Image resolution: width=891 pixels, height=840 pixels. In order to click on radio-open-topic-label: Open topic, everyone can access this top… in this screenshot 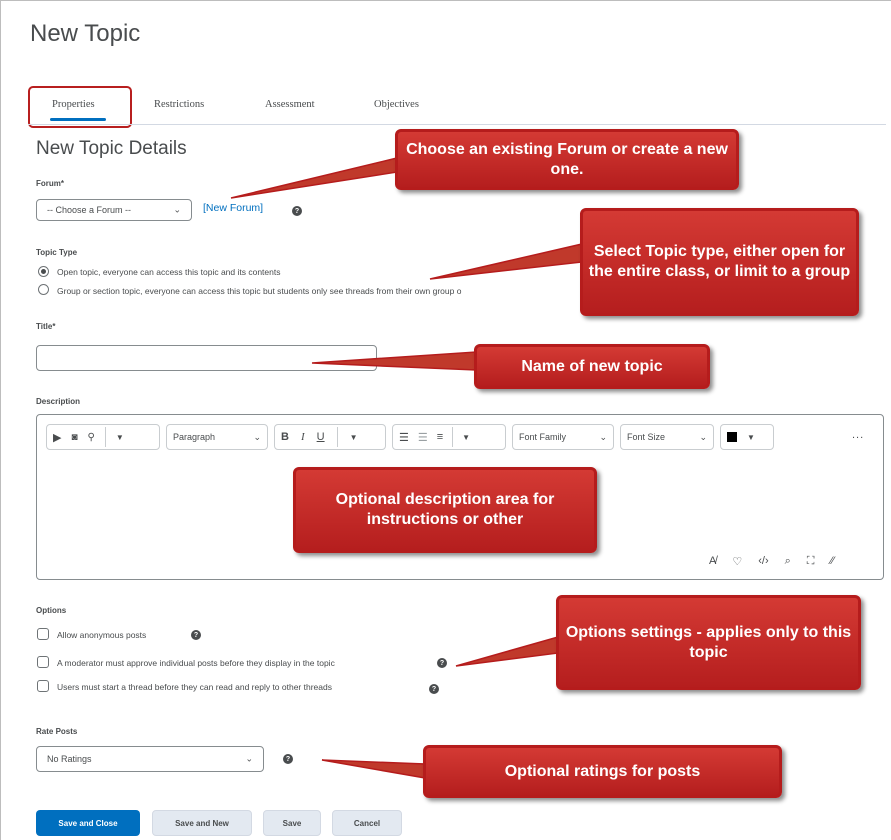, I will do `click(169, 272)`.